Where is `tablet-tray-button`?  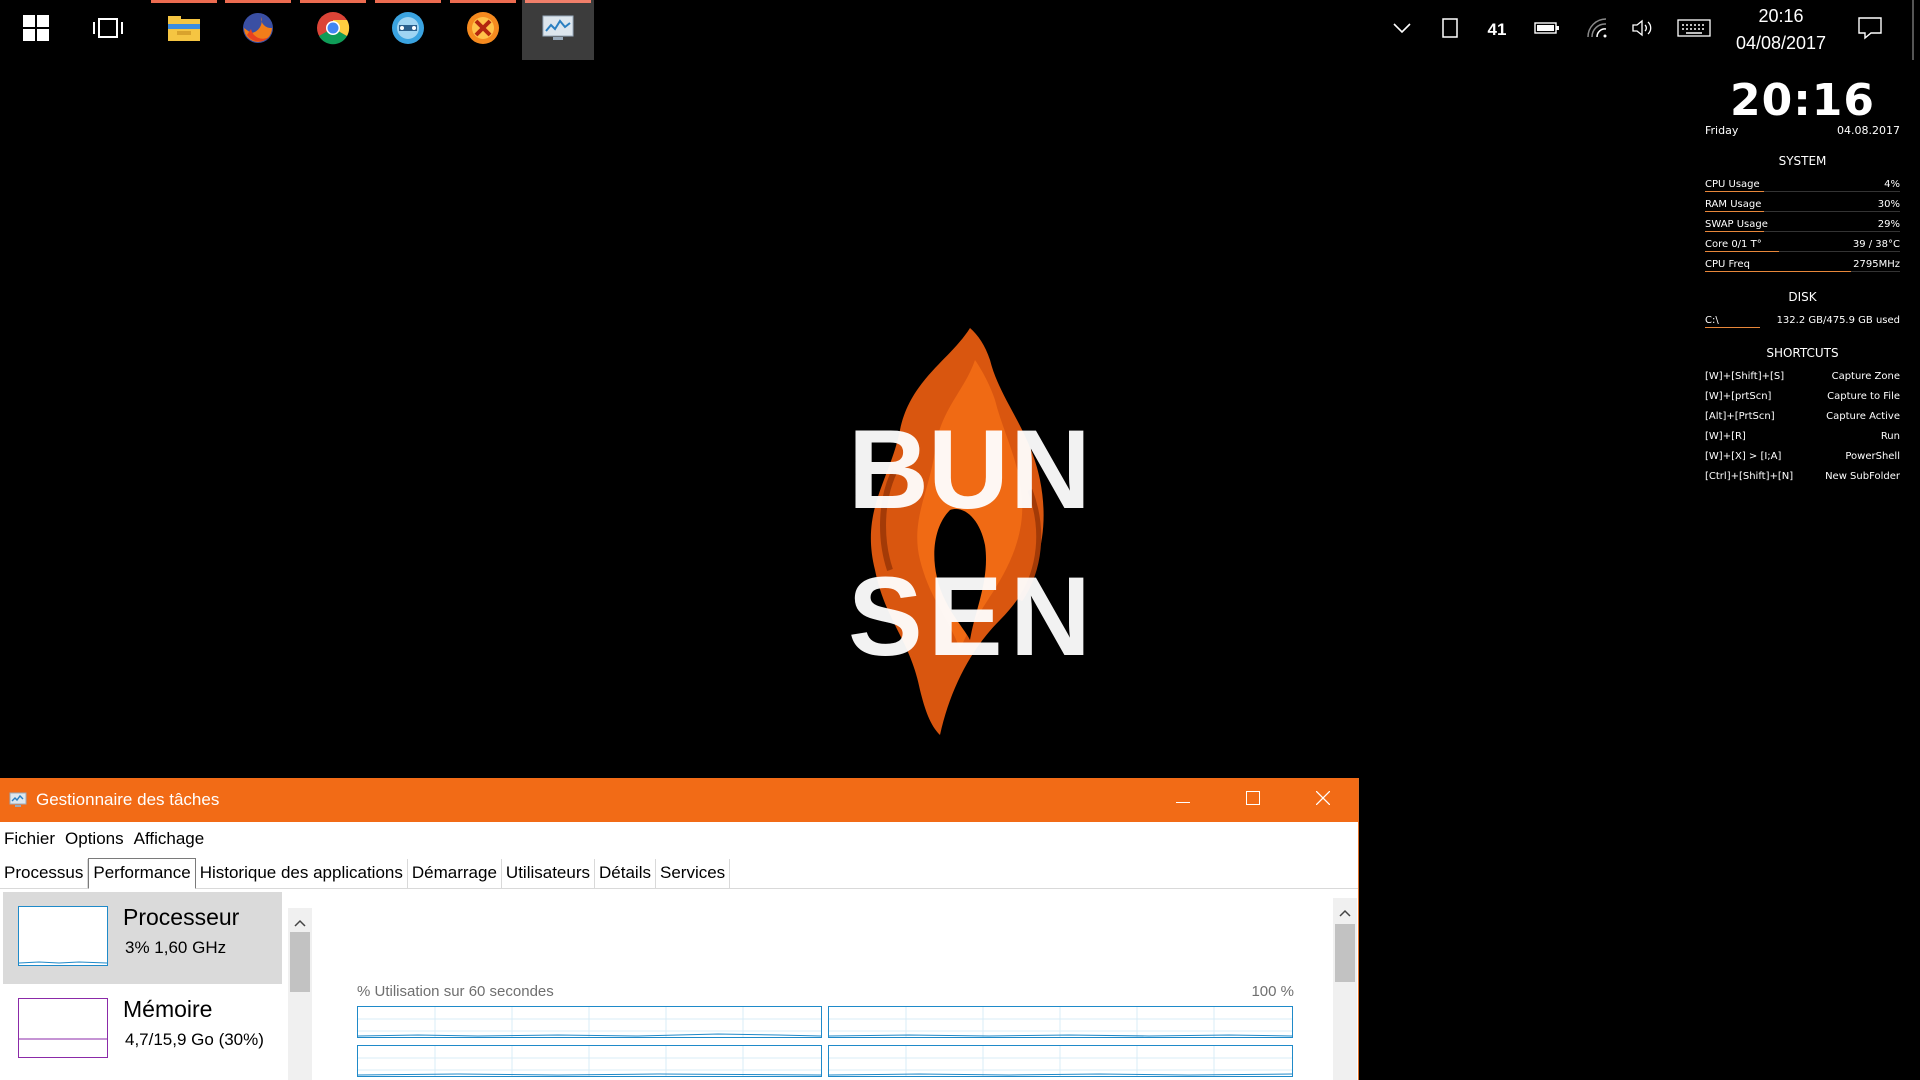
tablet-tray-button is located at coordinates (1450, 30).